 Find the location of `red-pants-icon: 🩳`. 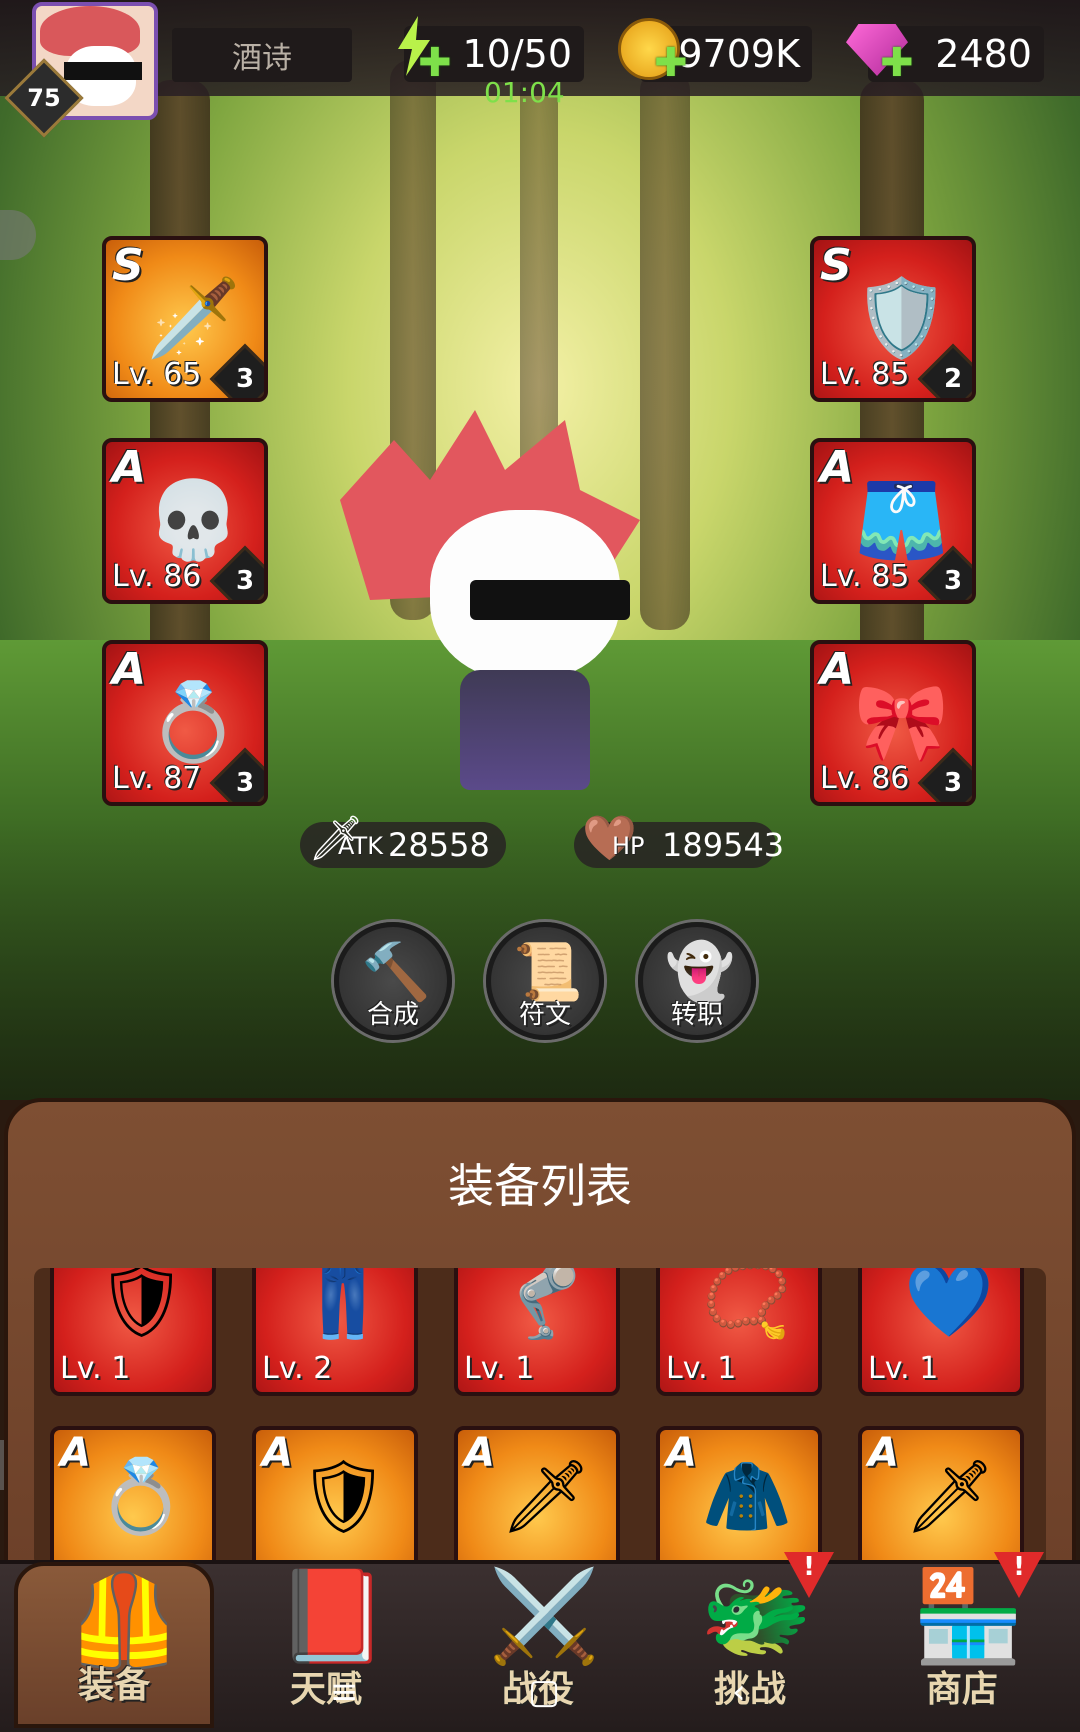

red-pants-icon: 🩳 is located at coordinates (901, 519).